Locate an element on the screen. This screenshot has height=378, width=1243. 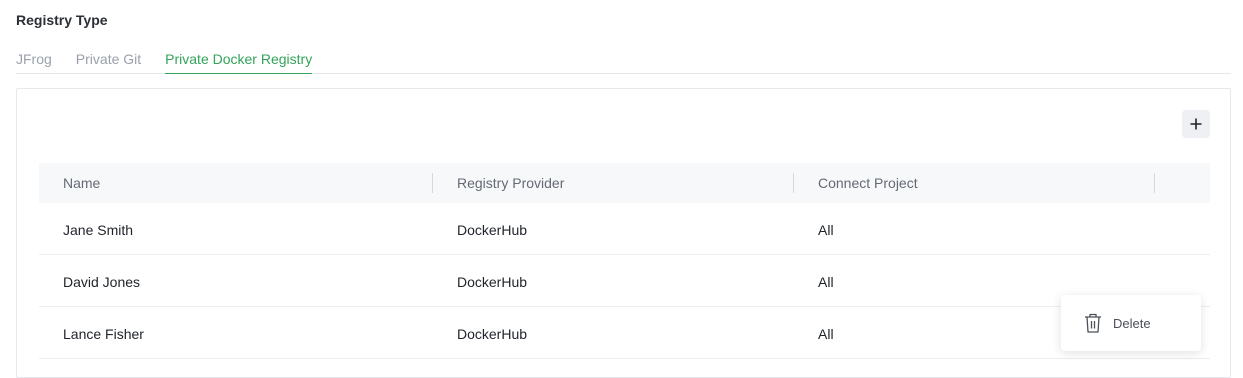
cell-name: David Jones is located at coordinates (102, 282).